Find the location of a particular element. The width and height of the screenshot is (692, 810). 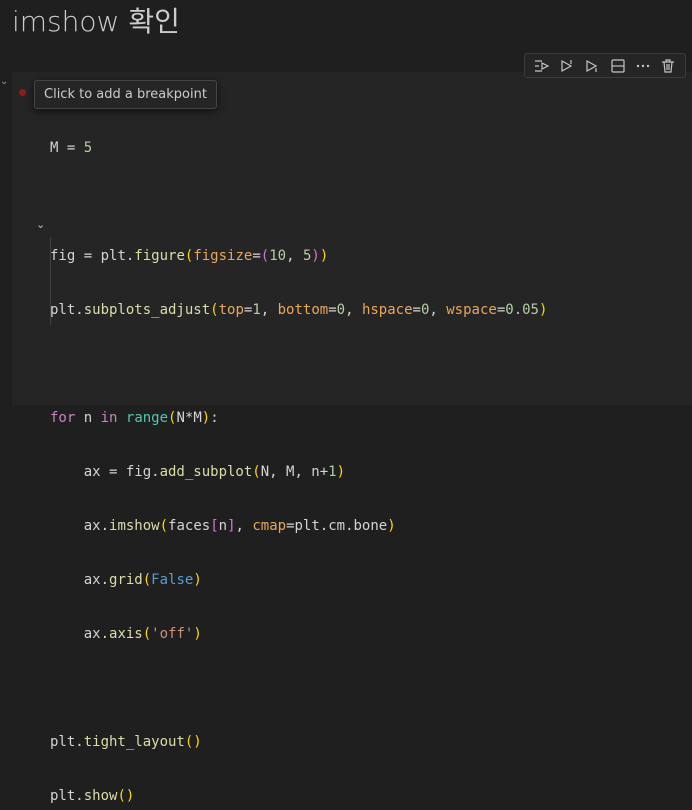

breakpoint-tooltip: Click to add a breakpoint is located at coordinates (125, 94).